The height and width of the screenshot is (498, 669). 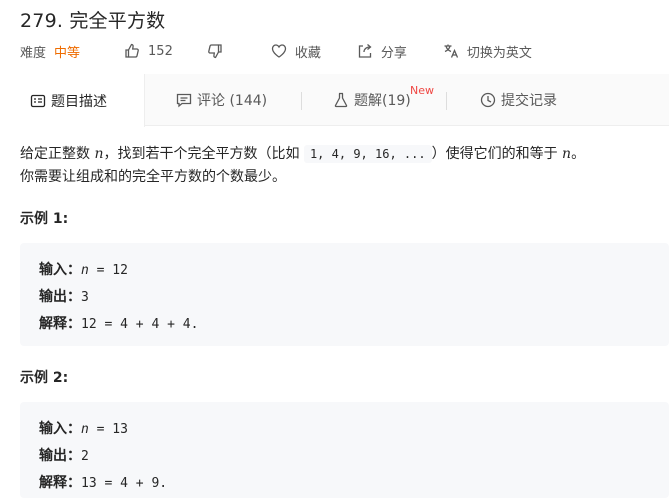 What do you see at coordinates (232, 101) in the screenshot?
I see `tab-comments-label: 评论 (144)` at bounding box center [232, 101].